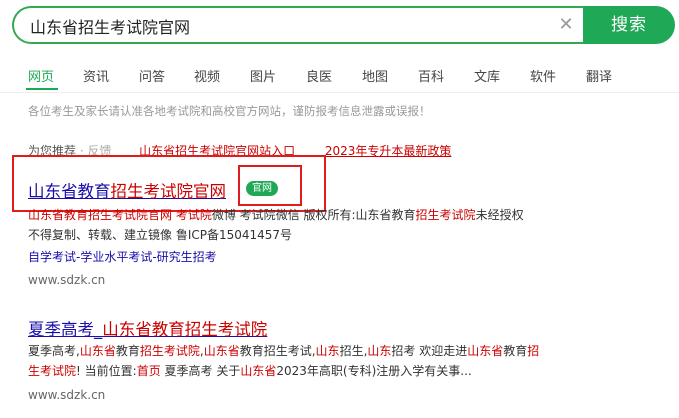  What do you see at coordinates (375, 75) in the screenshot?
I see `tab-map: 地图` at bounding box center [375, 75].